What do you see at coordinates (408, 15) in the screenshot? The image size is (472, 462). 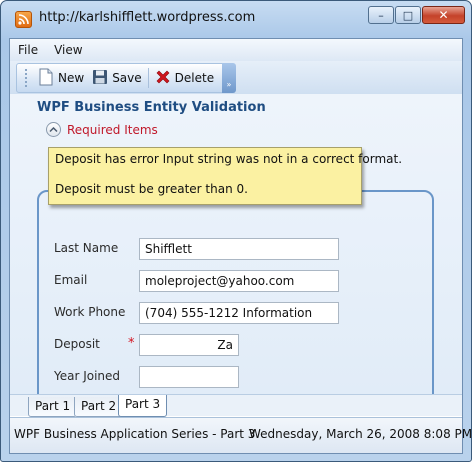 I see `maximize-button: □` at bounding box center [408, 15].